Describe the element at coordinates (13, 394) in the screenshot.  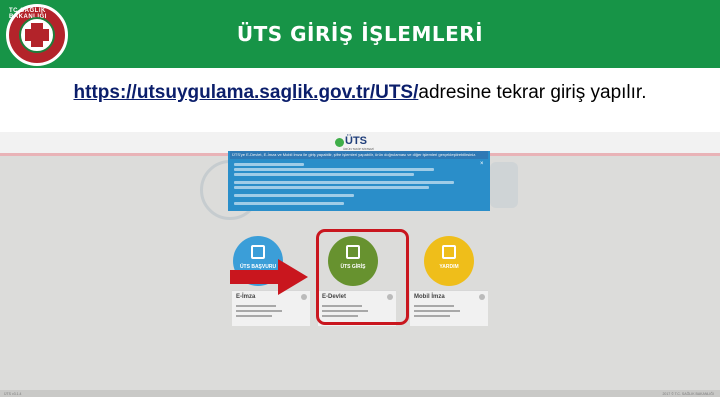
I see `footer-version: ÜTS v3.1.4` at that location.